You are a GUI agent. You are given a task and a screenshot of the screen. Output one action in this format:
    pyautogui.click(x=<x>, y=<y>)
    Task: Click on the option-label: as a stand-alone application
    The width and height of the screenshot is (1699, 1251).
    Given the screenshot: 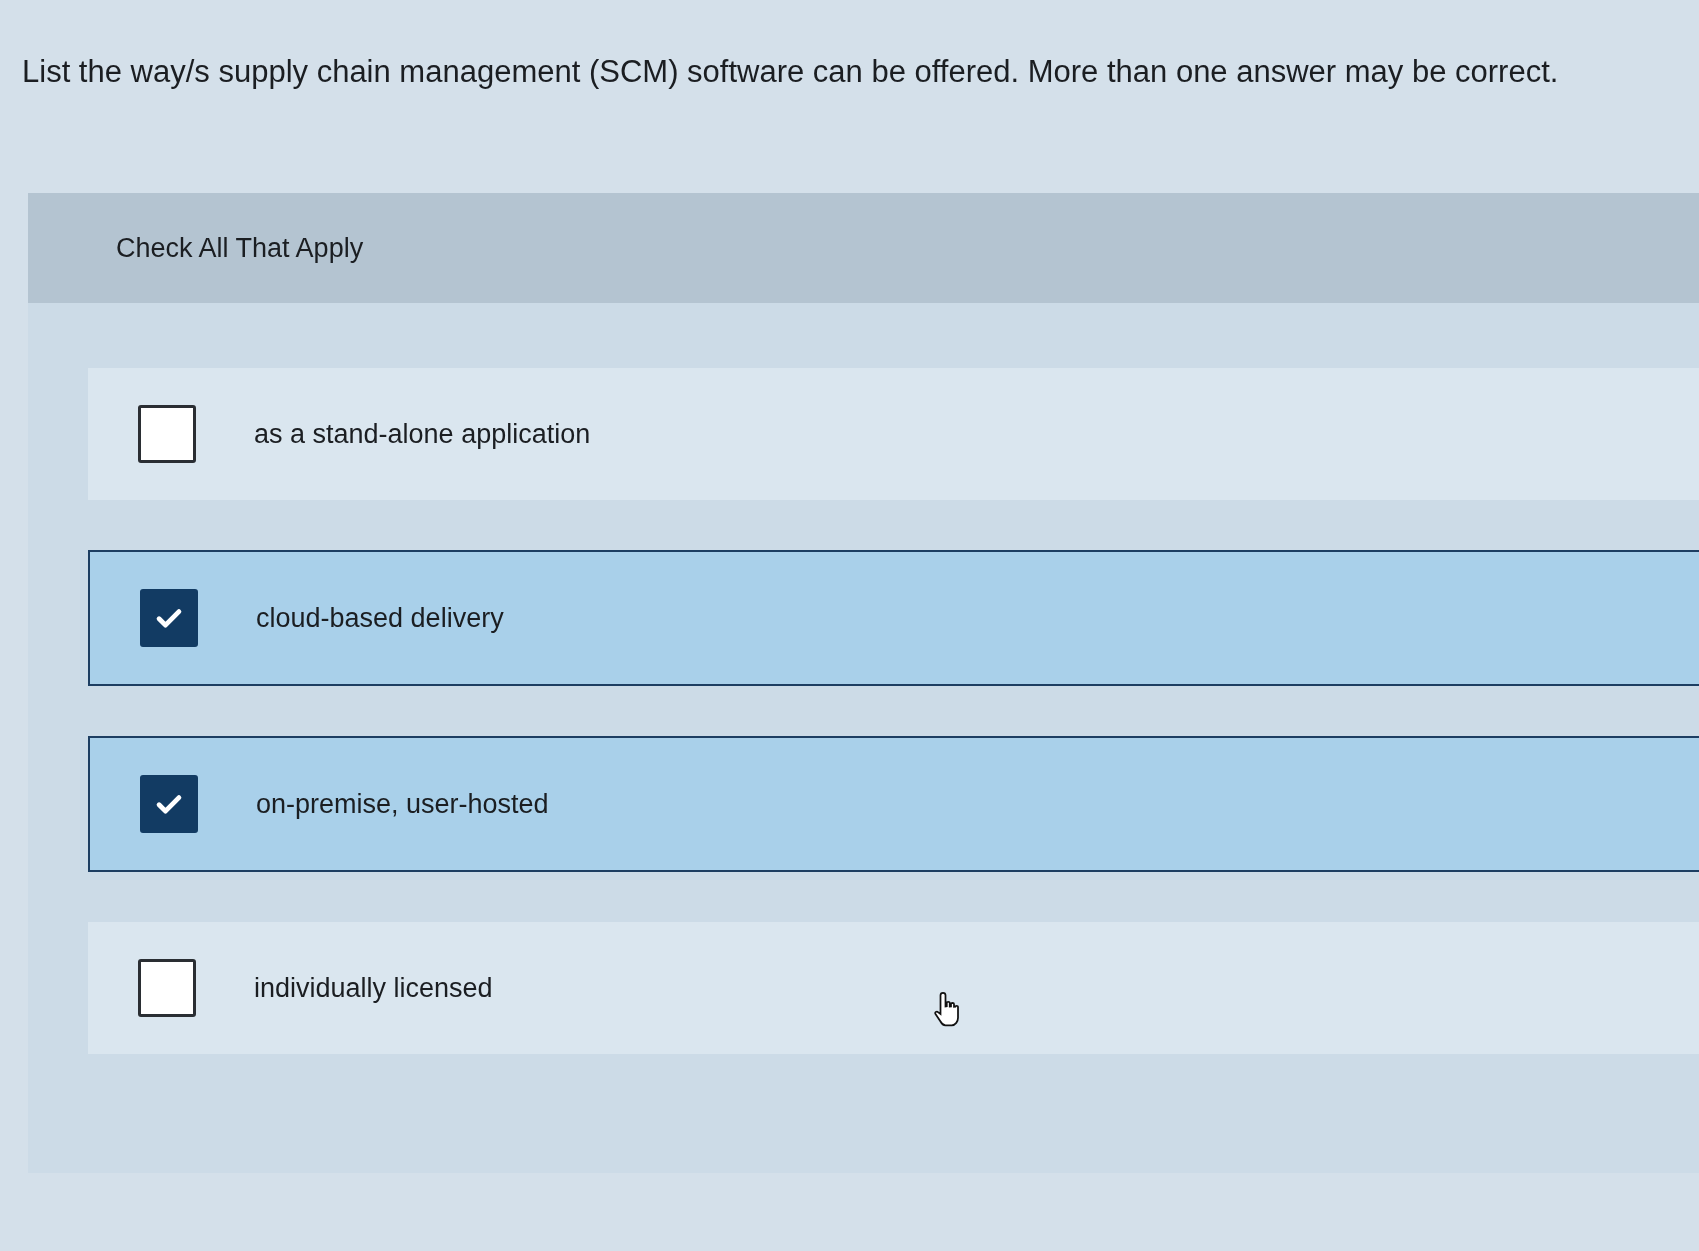 What is the action you would take?
    pyautogui.click(x=422, y=434)
    